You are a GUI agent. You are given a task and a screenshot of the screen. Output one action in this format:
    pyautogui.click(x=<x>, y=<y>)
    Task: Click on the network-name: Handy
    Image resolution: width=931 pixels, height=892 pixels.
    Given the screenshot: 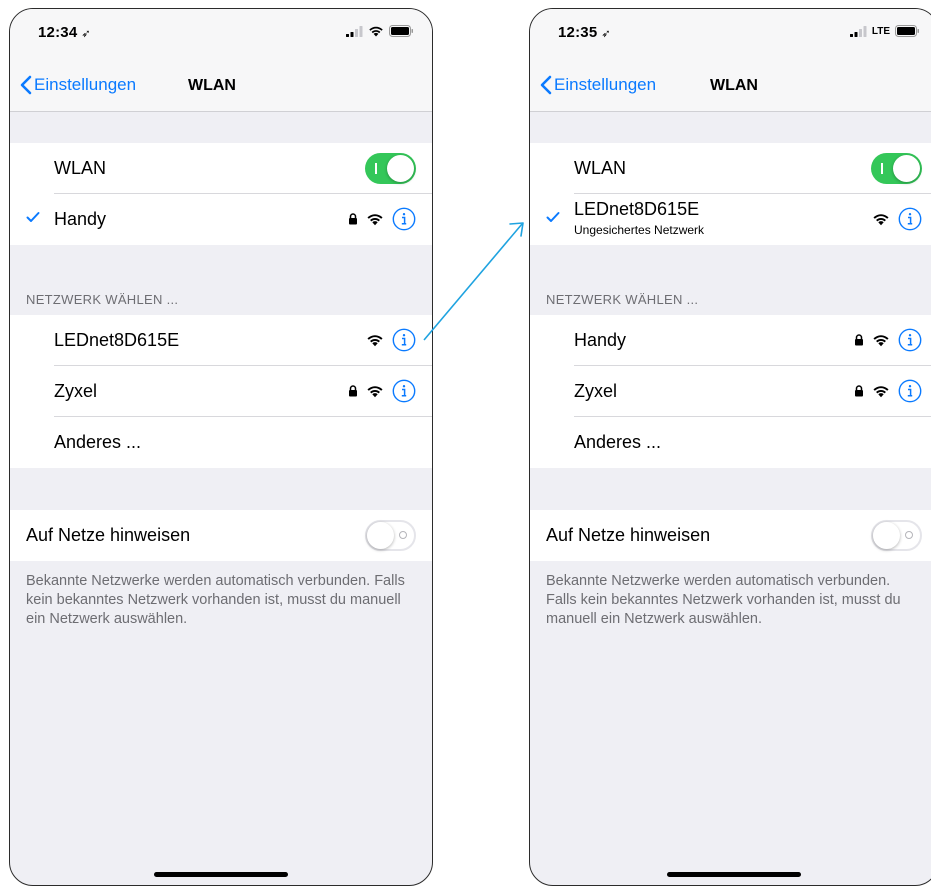 What is the action you would take?
    pyautogui.click(x=600, y=340)
    